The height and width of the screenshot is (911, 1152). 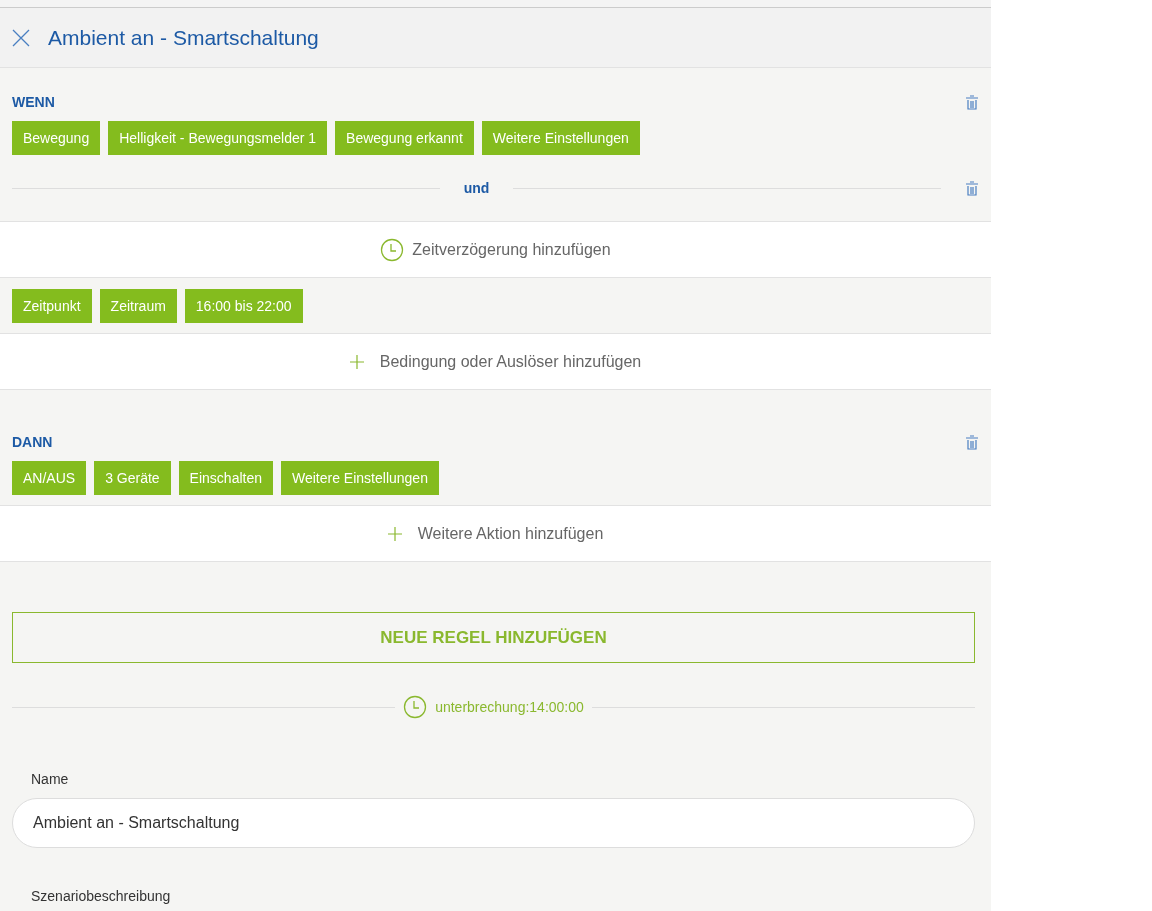 I want to click on add-condition-link: Bedingung oder Auslöser hinzufügen, so click(x=495, y=361).